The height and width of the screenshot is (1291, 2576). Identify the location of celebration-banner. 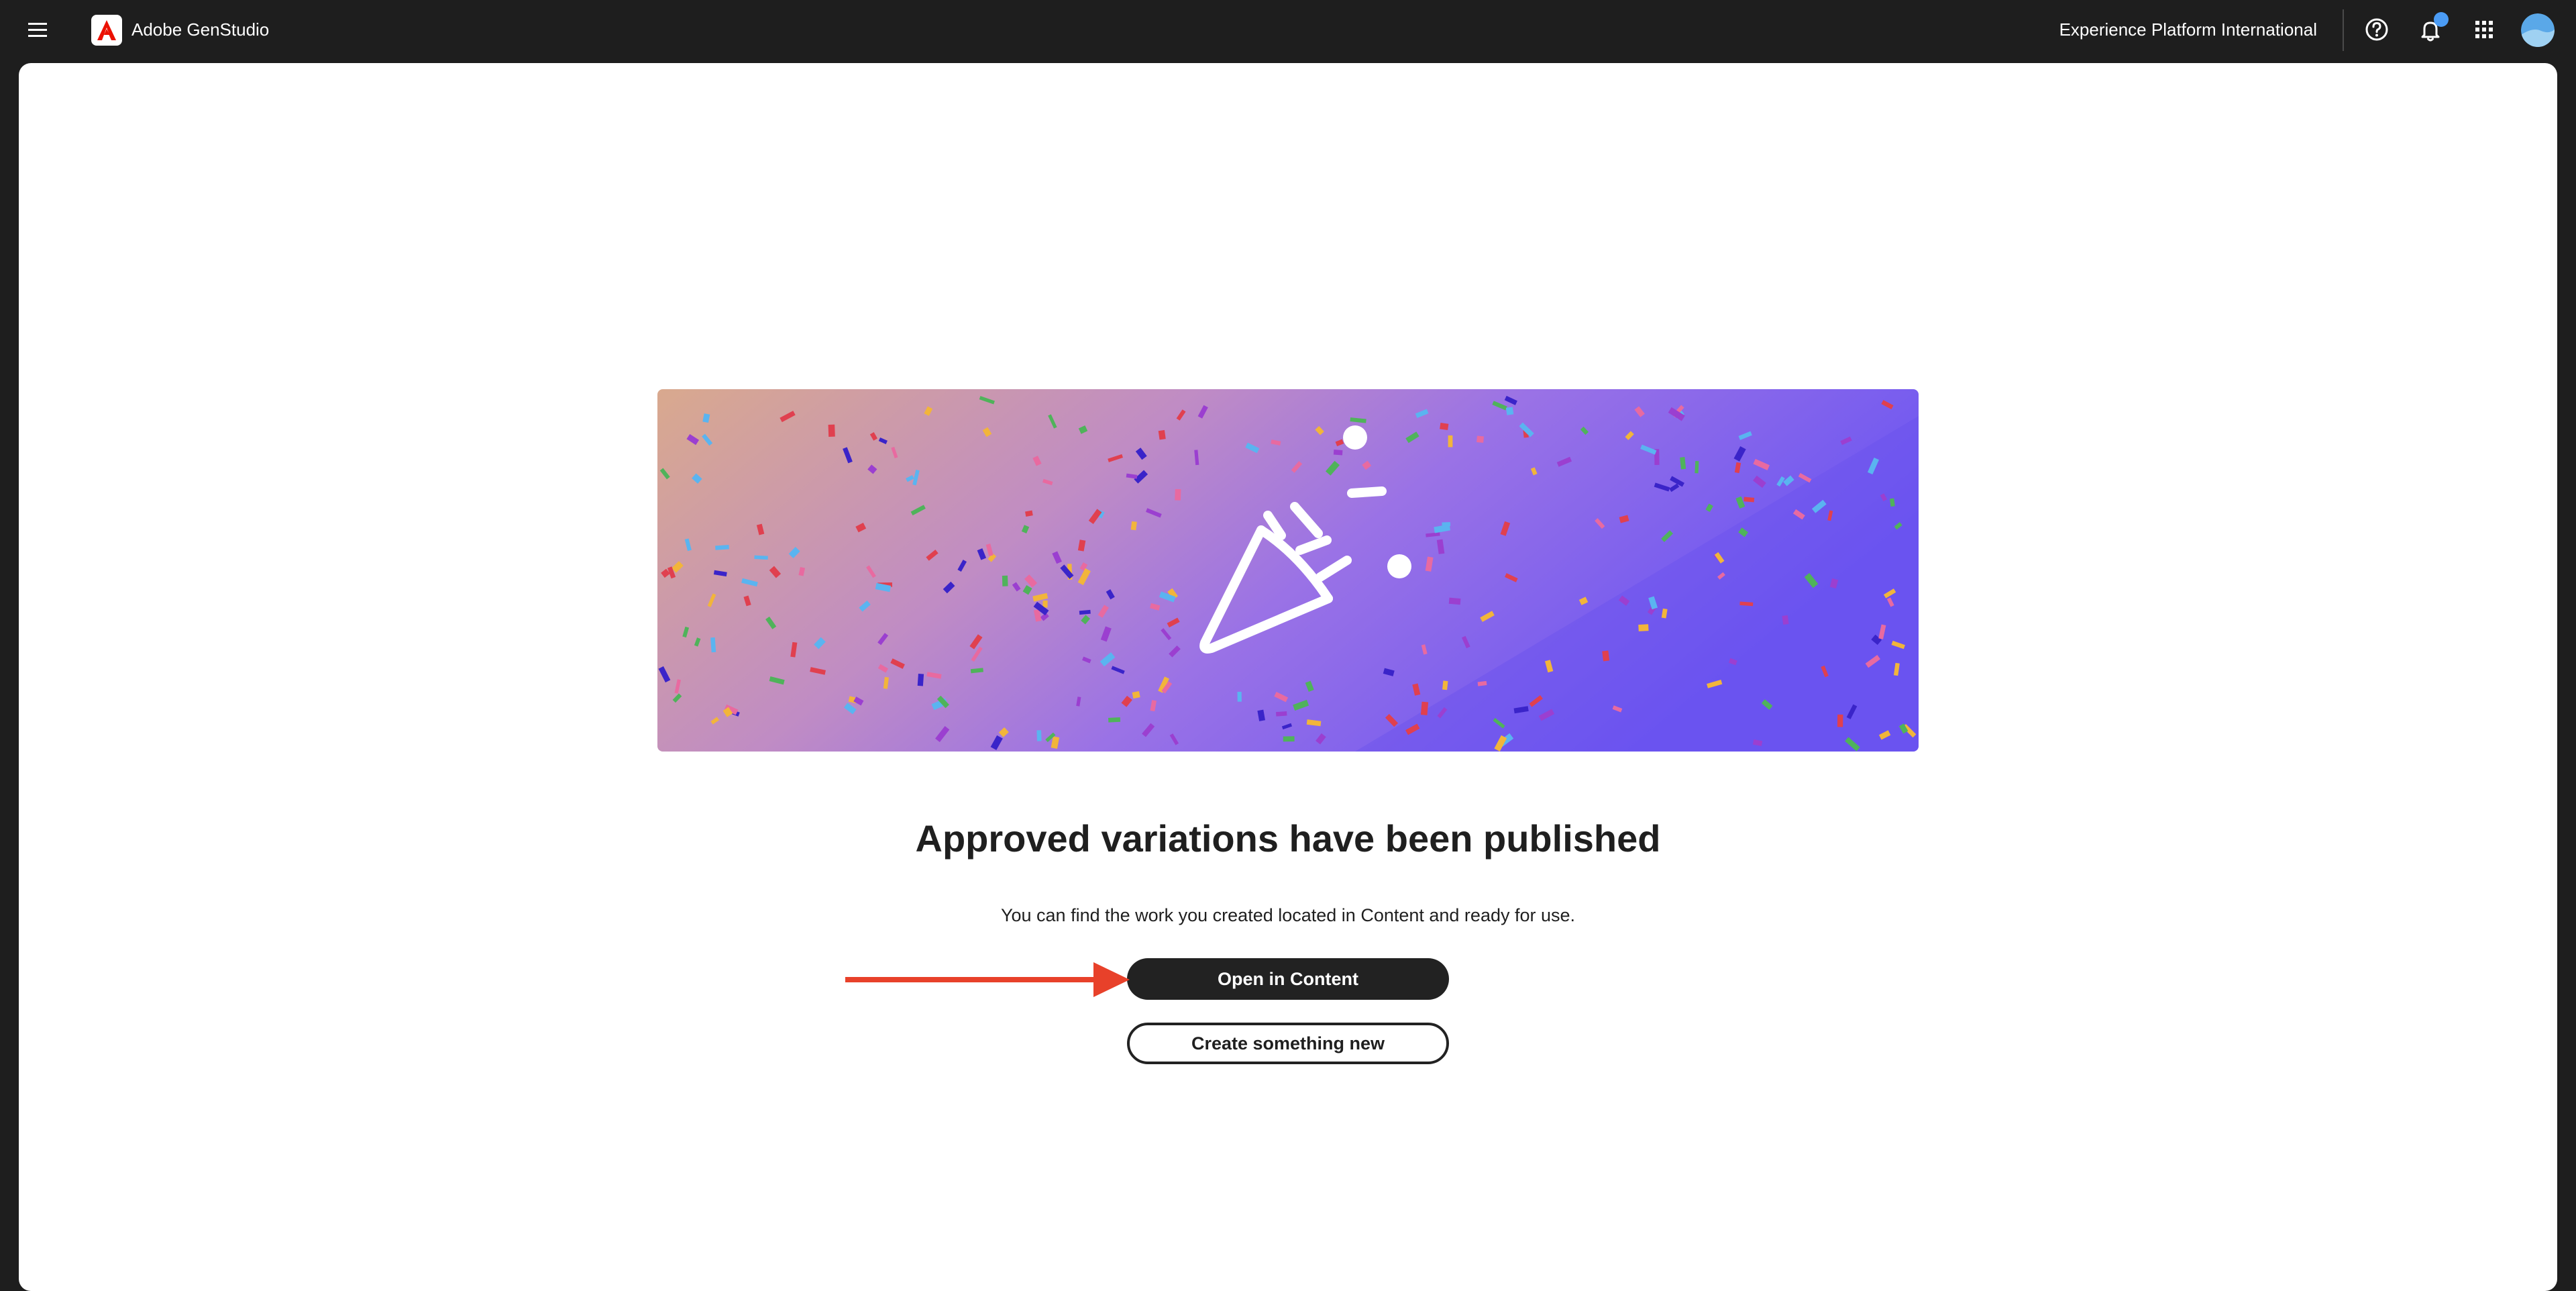
(1288, 570).